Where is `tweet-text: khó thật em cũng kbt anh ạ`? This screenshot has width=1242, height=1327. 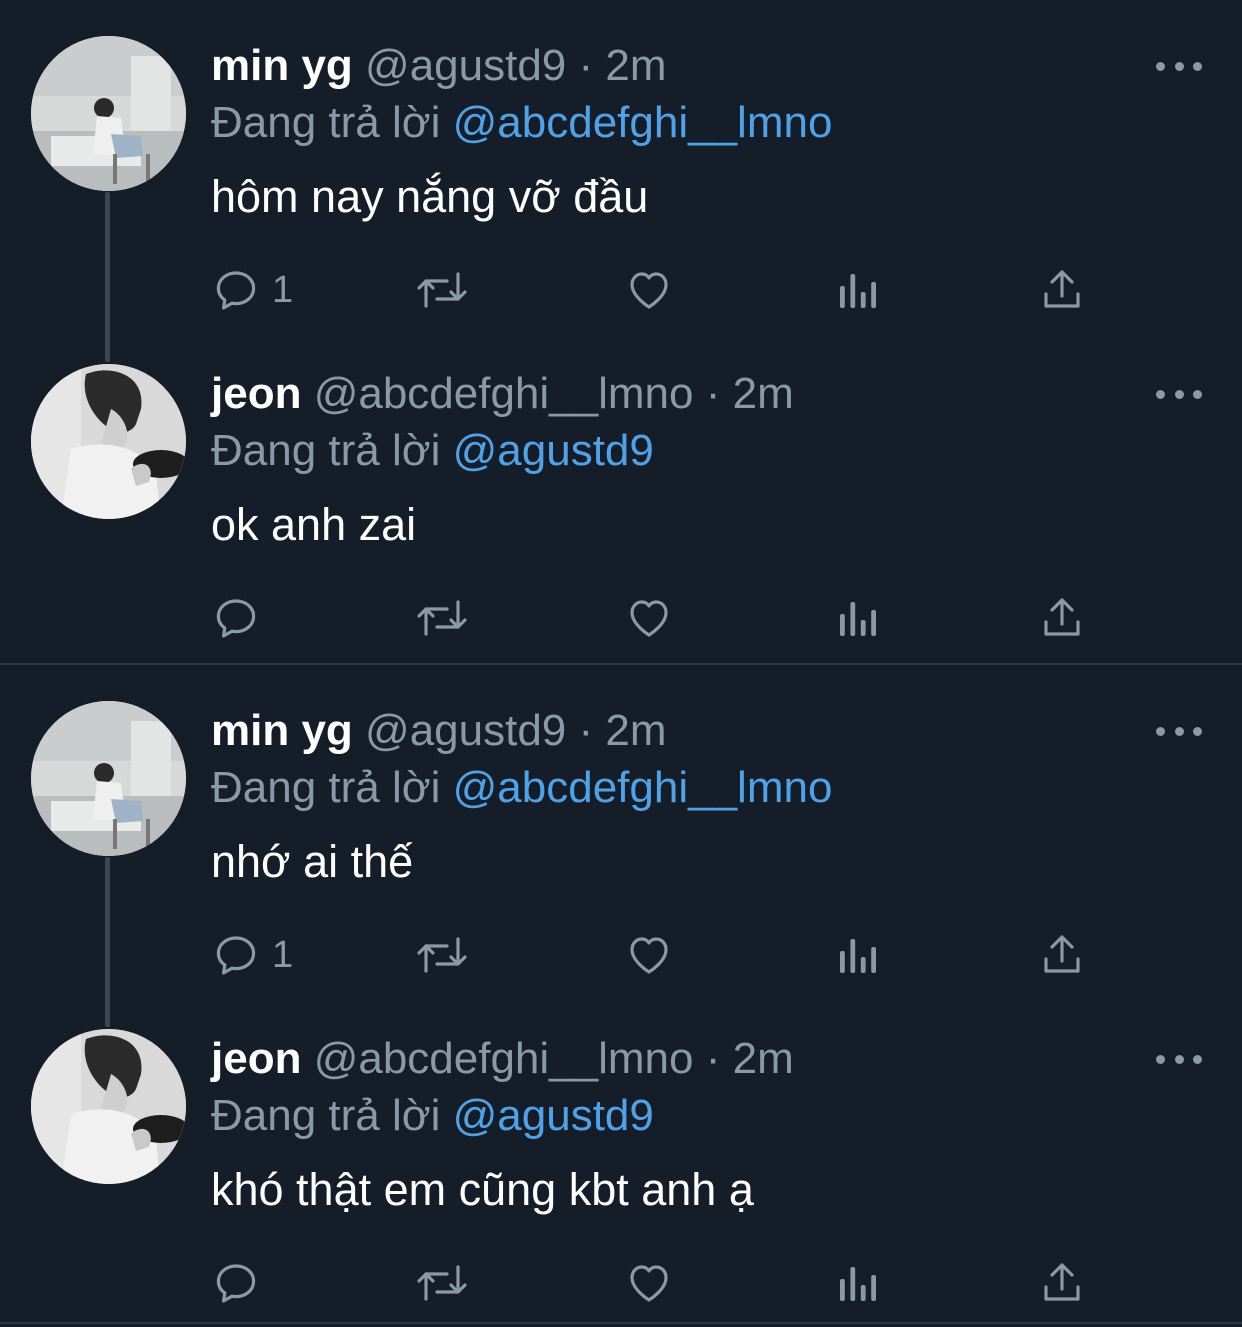 tweet-text: khó thật em cũng kbt anh ạ is located at coordinates (482, 1189).